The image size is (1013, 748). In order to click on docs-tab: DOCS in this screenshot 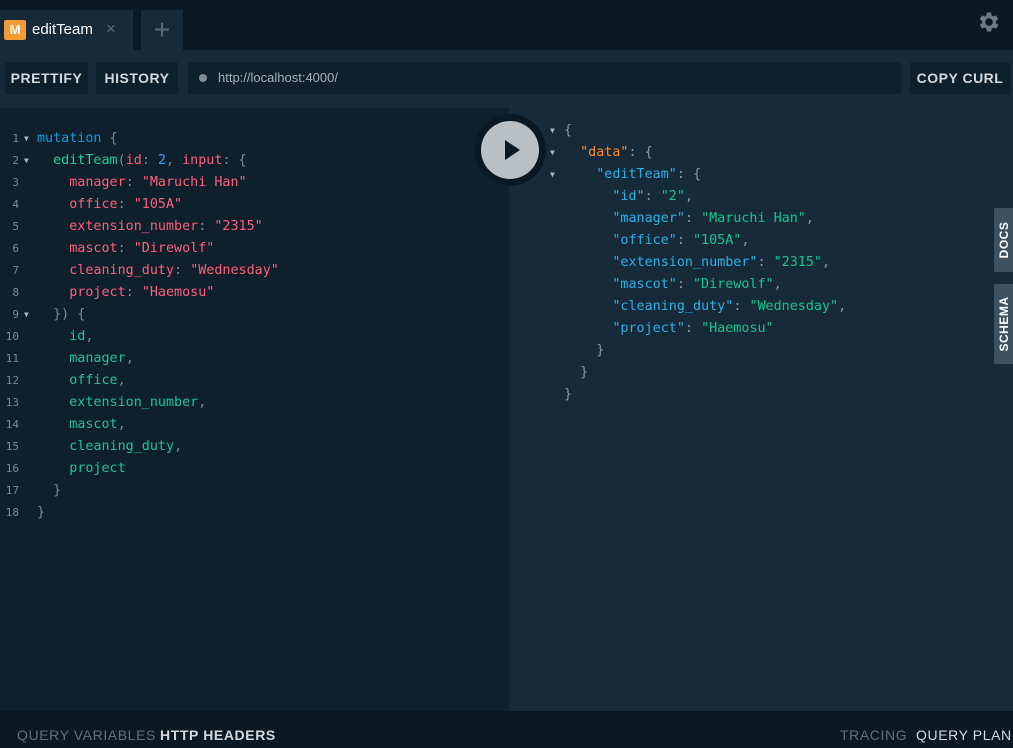, I will do `click(1003, 240)`.